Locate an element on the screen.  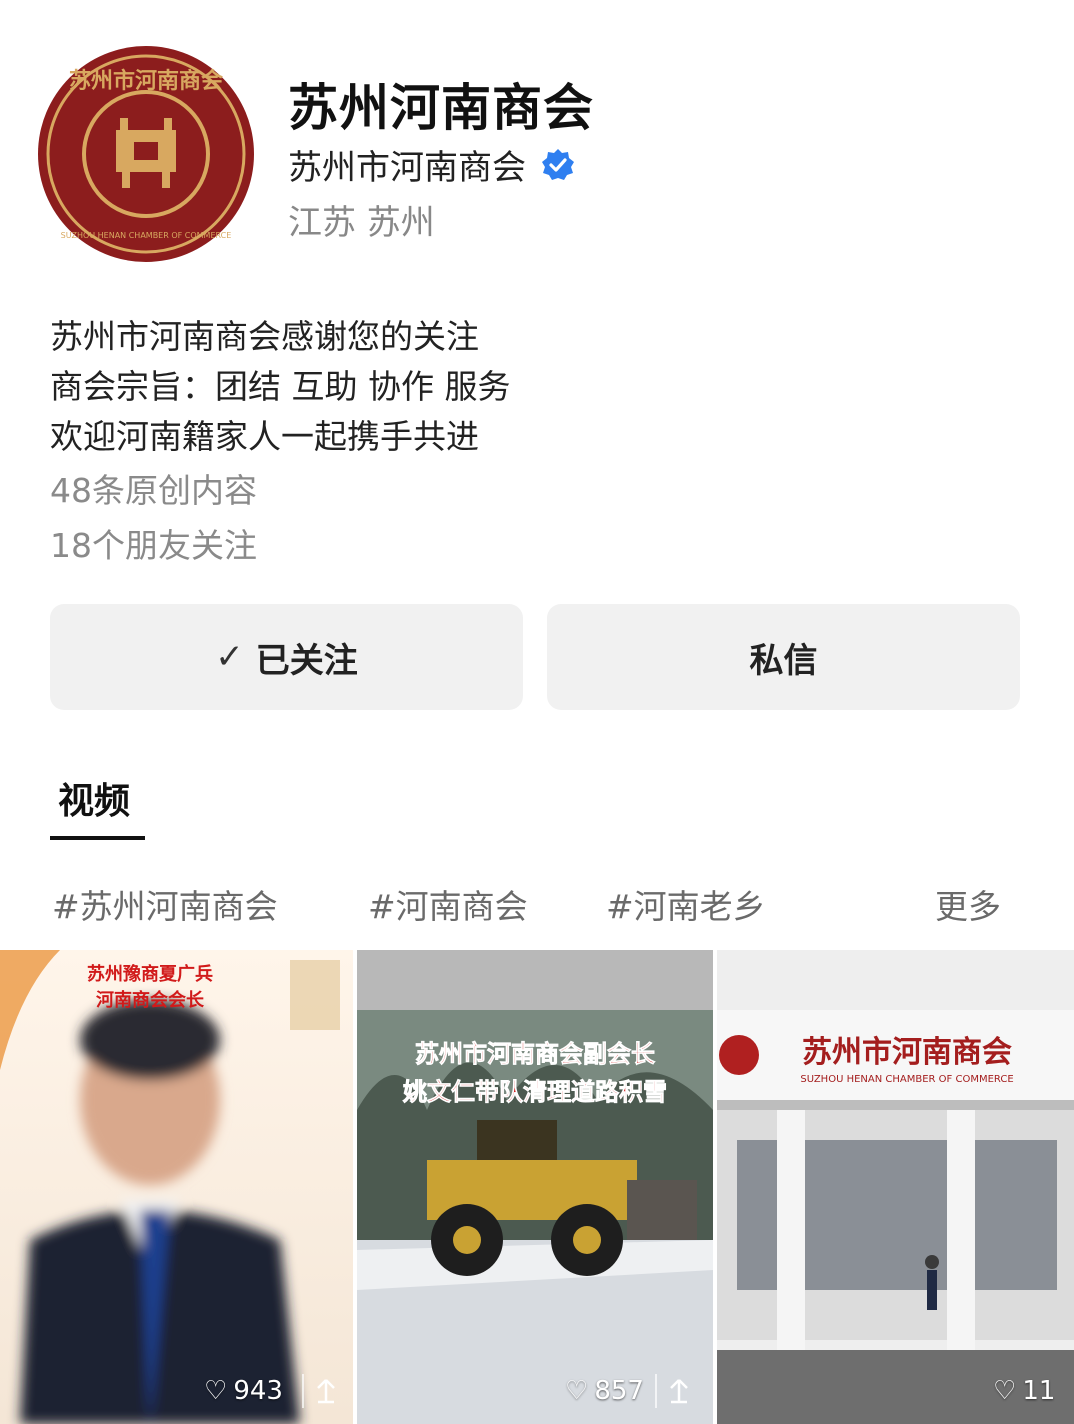
video-3-like-count: 11 is located at coordinates (1039, 1391).